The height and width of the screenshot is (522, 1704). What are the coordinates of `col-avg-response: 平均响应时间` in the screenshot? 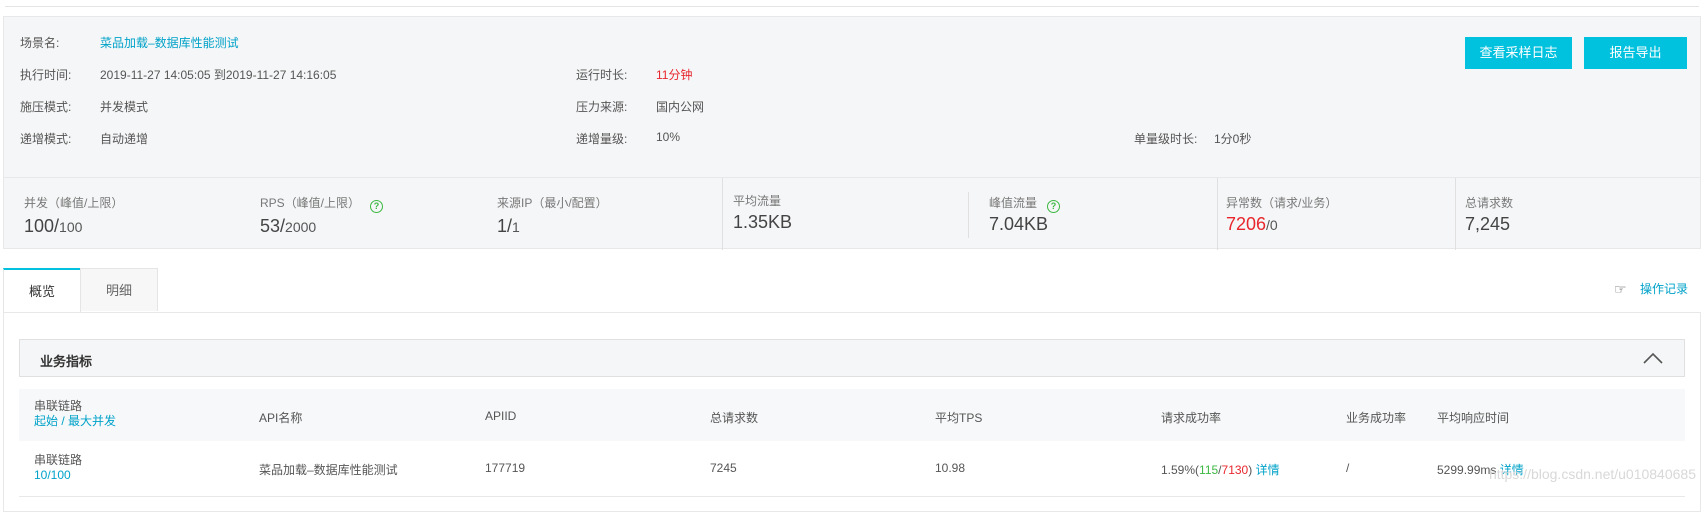 It's located at (1473, 418).